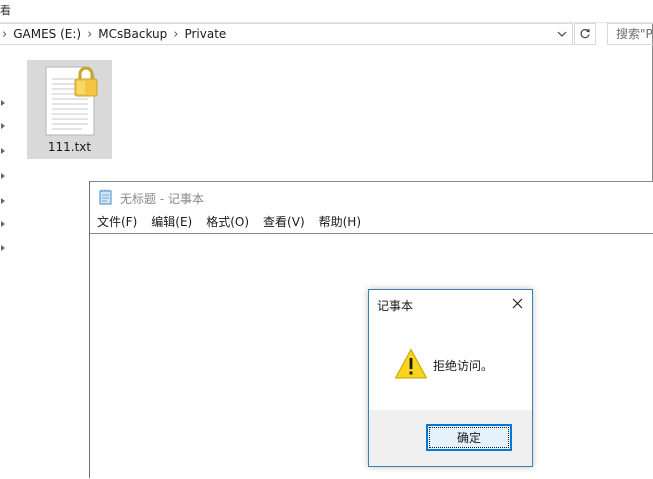 The image size is (653, 479). Describe the element at coordinates (395, 306) in the screenshot. I see `dialog-title: 记事本` at that location.